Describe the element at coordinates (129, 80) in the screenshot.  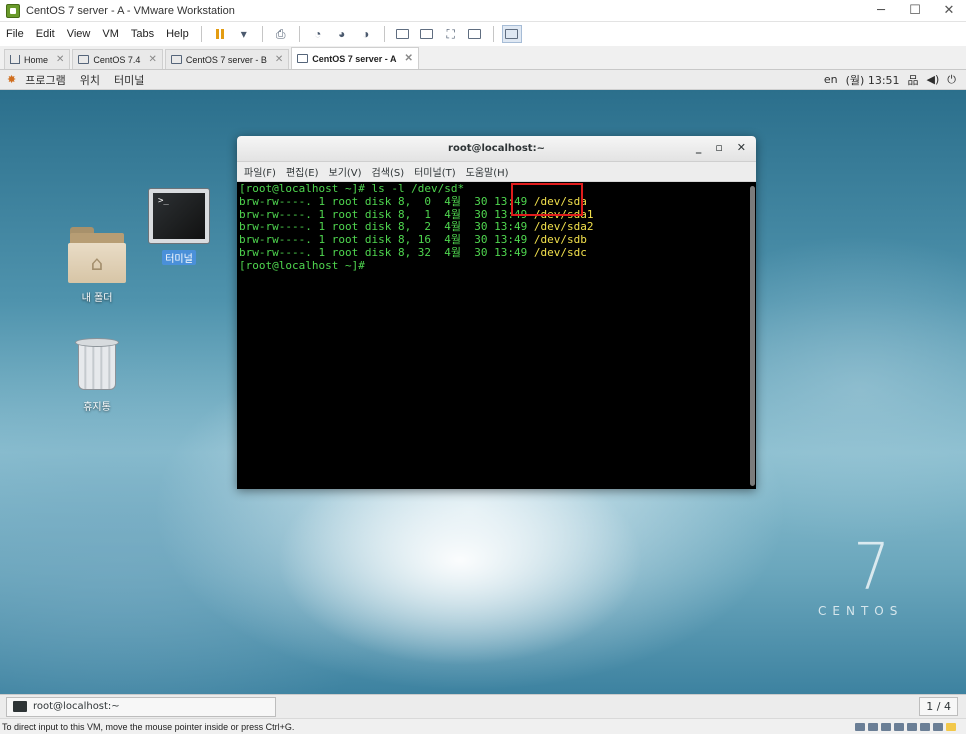
I see `menu-terminal: 터미널` at that location.